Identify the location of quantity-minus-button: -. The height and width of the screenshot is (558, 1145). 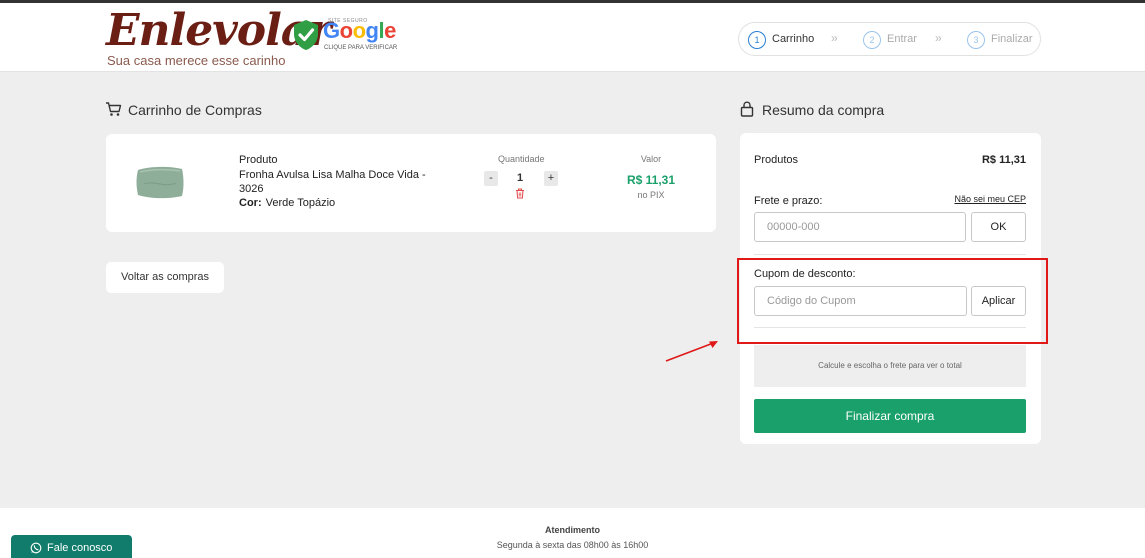
(491, 178).